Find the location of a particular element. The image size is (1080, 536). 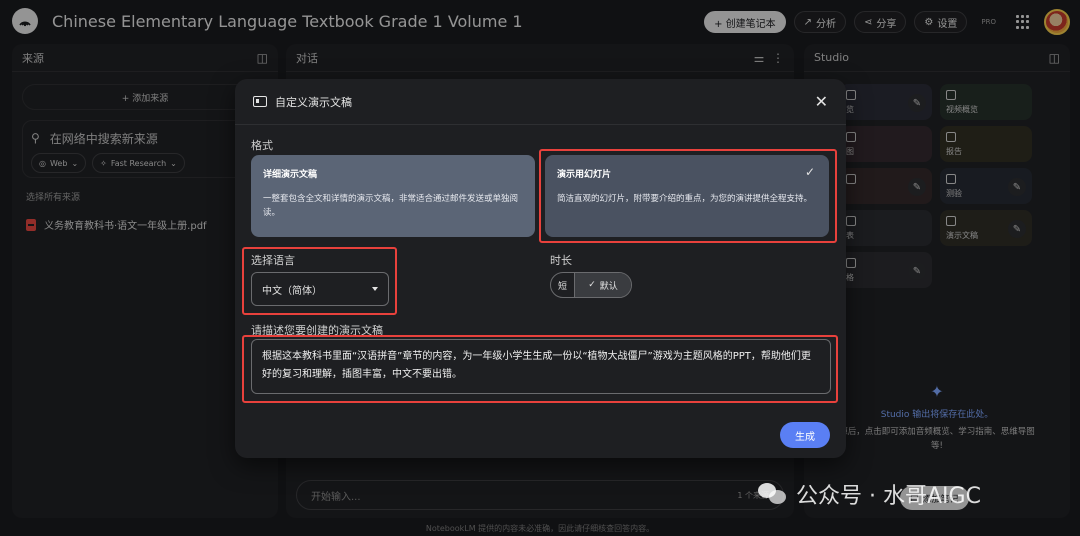

watermark: 公众号 · 水哥AIGC is located at coordinates (869, 494).